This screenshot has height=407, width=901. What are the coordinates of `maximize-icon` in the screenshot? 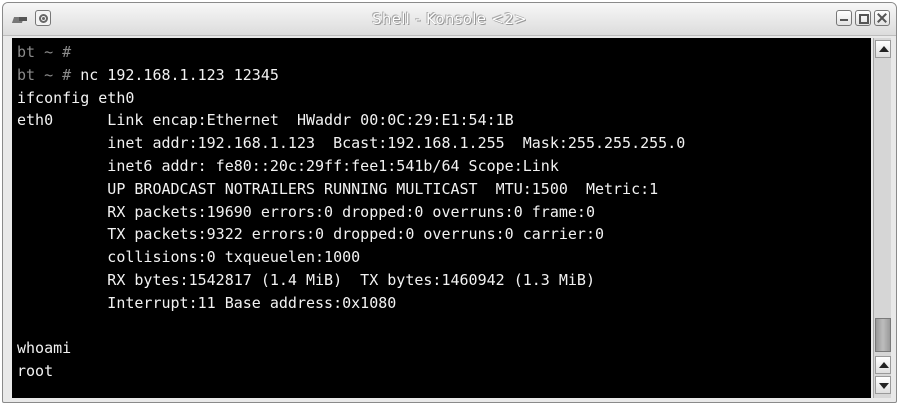 It's located at (863, 18).